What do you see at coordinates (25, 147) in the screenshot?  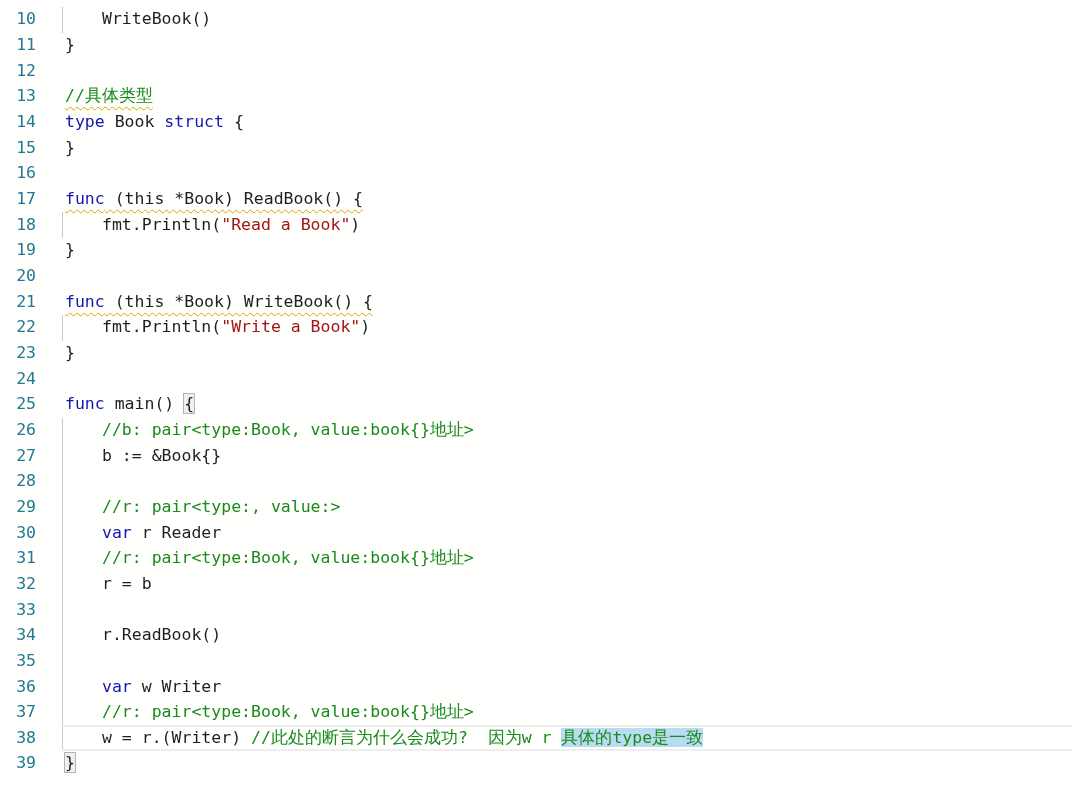 I see `line-number: 15` at bounding box center [25, 147].